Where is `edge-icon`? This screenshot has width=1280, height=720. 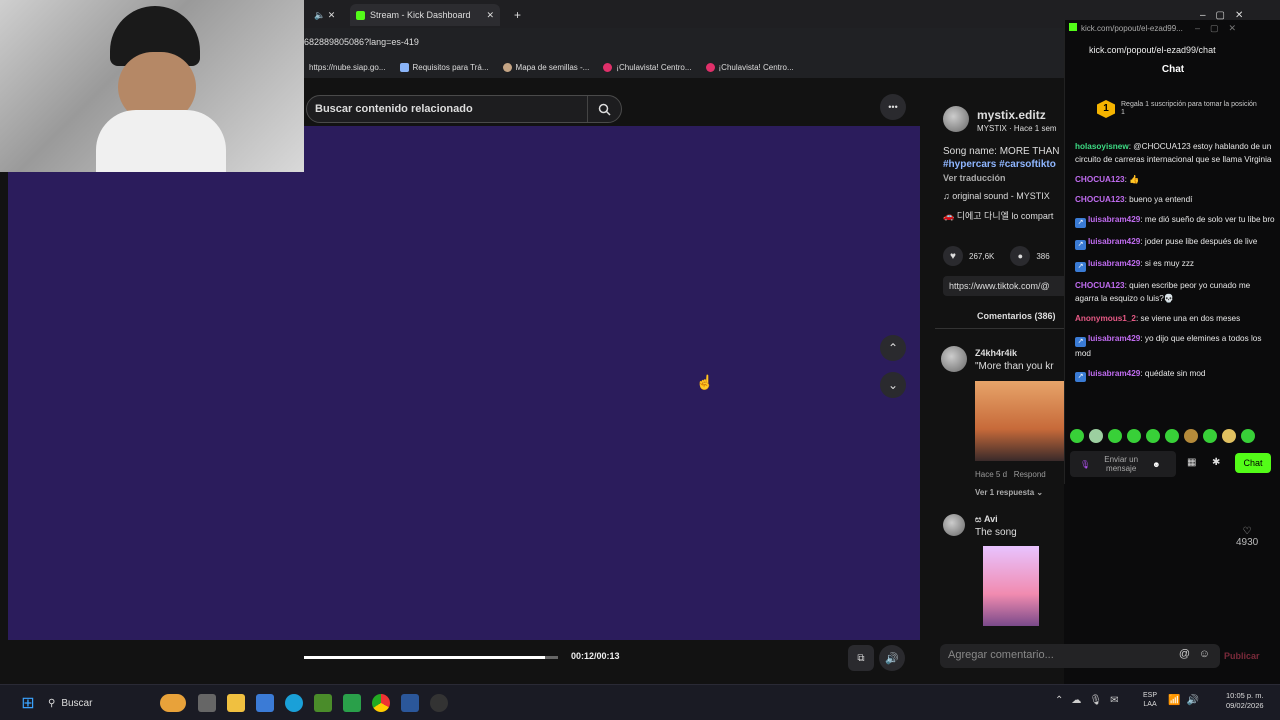
edge-icon is located at coordinates (294, 703).